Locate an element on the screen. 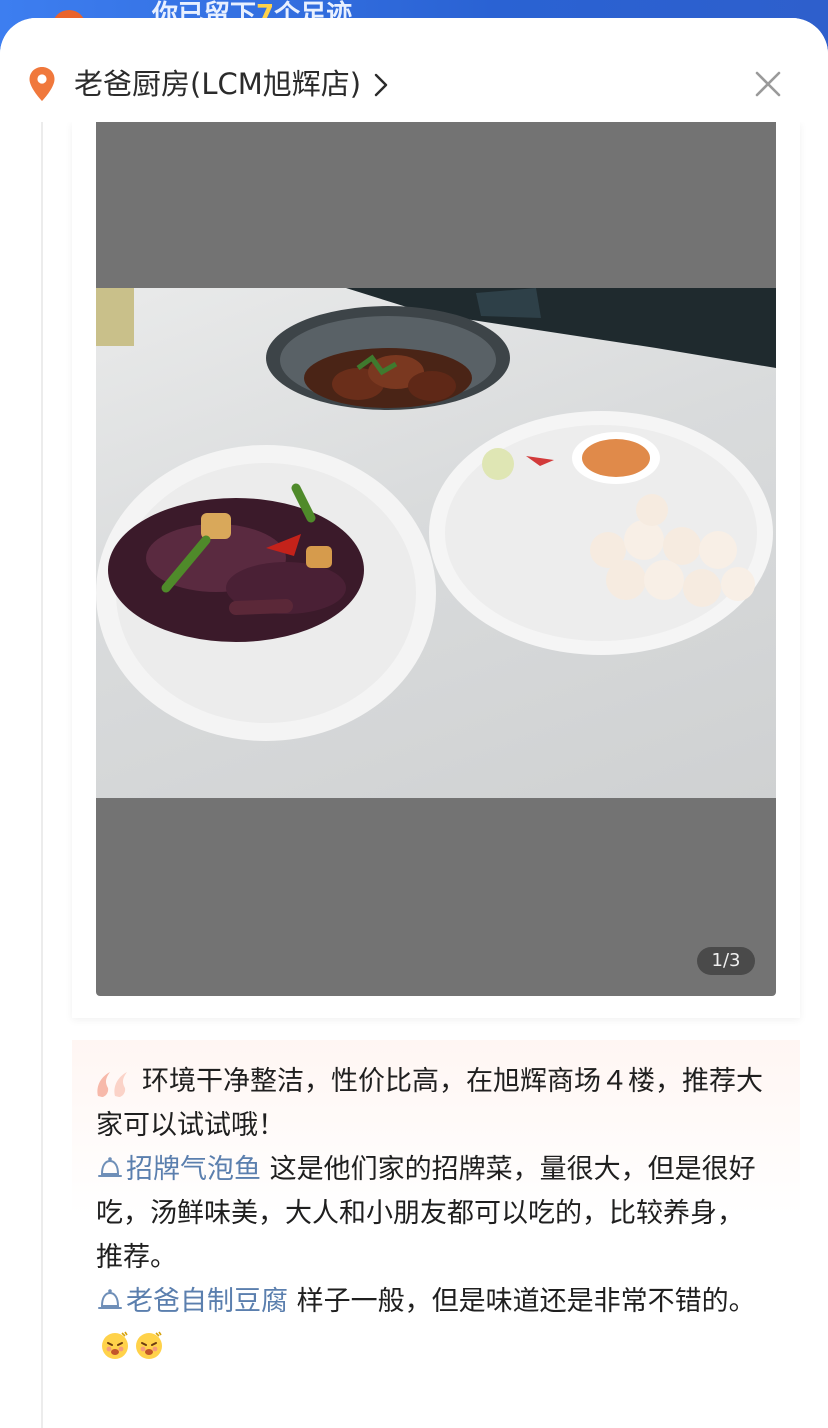 The height and width of the screenshot is (1428, 828). close-icon is located at coordinates (768, 84).